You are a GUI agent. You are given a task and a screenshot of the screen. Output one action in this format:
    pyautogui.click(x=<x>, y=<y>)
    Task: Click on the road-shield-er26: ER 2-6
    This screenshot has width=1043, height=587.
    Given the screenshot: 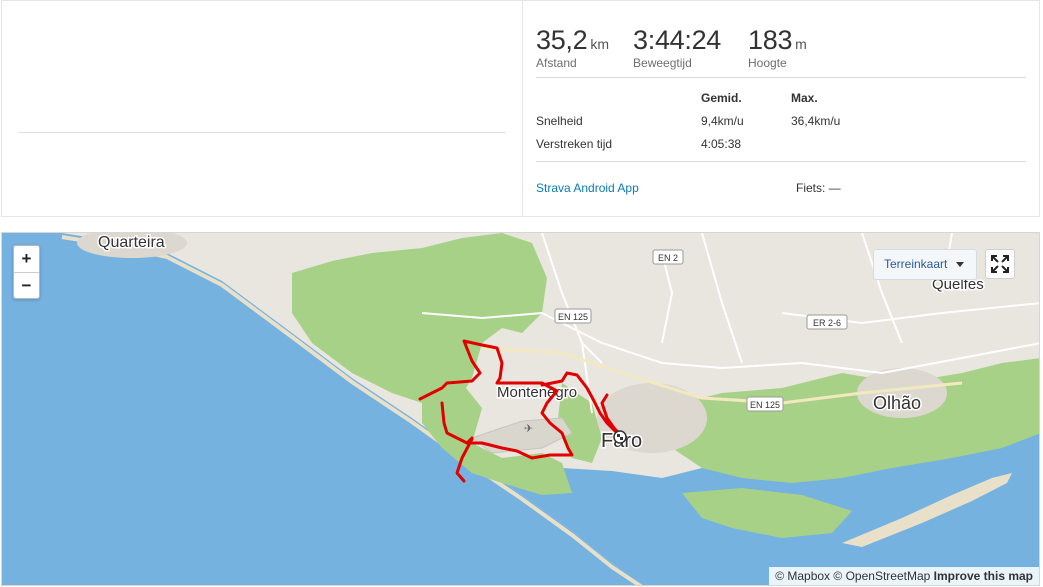 What is the action you would take?
    pyautogui.click(x=827, y=322)
    